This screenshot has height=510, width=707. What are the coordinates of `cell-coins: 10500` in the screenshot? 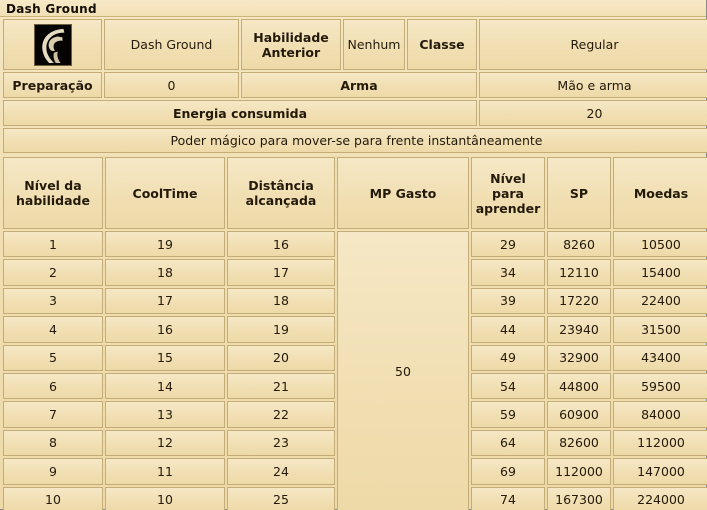 It's located at (660, 244).